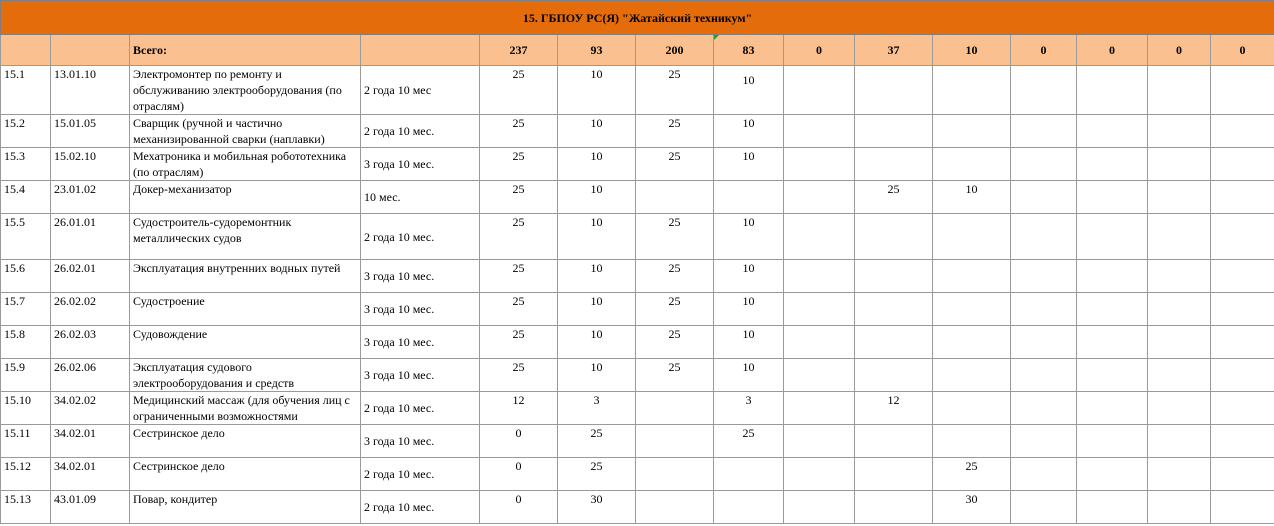 The width and height of the screenshot is (1274, 526). I want to click on total-value: 83, so click(748, 50).